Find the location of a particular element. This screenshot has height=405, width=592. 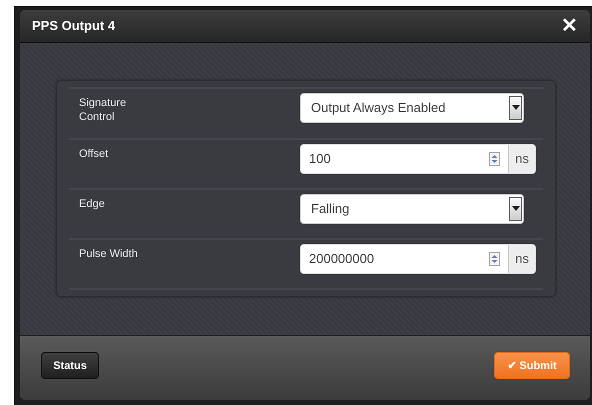

field-label: Offset is located at coordinates (94, 153).